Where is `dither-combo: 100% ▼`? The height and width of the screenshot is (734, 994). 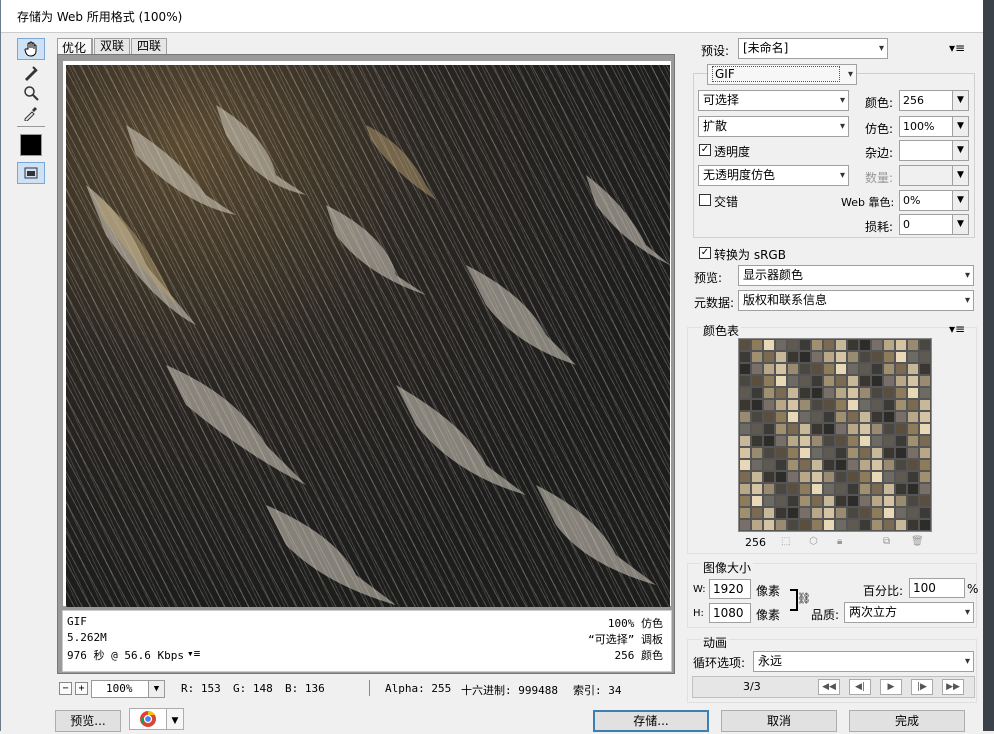
dither-combo: 100% ▼ is located at coordinates (934, 126).